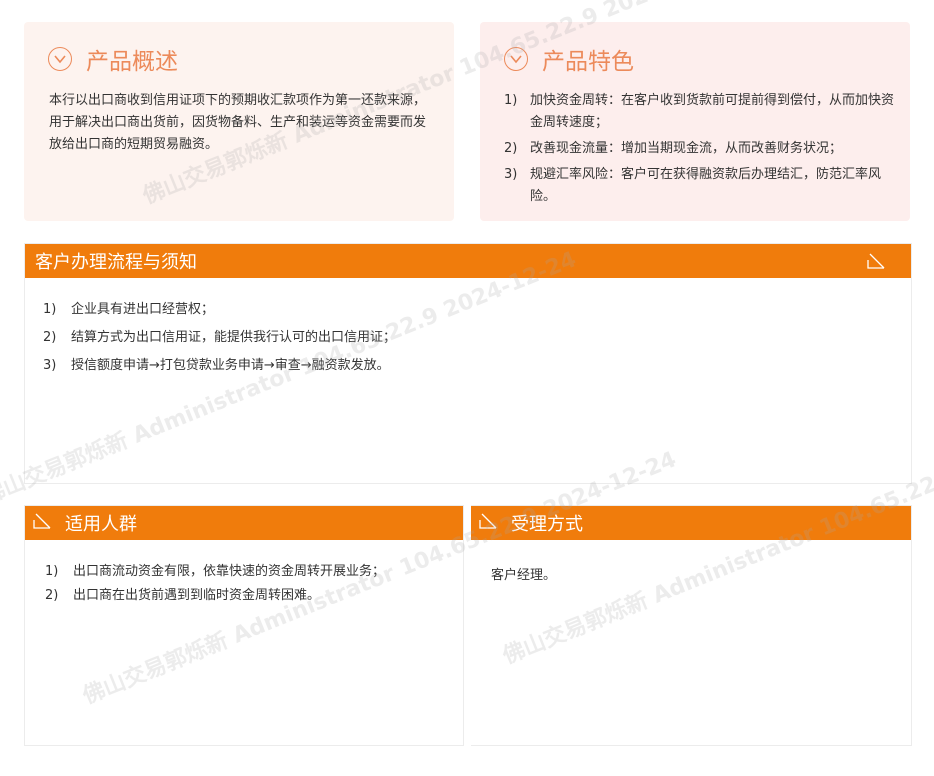  I want to click on overview-title: 产品概述, so click(132, 62).